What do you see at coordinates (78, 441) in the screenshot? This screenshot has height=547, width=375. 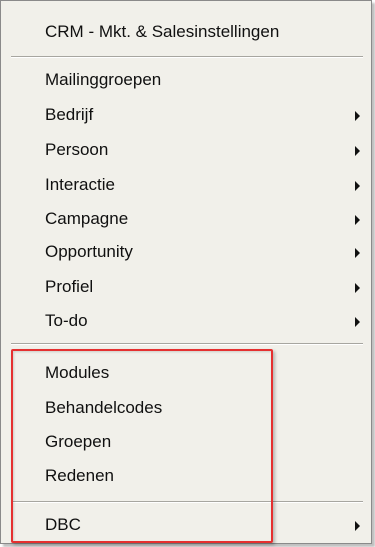 I see `menu-item-label: Groepen` at bounding box center [78, 441].